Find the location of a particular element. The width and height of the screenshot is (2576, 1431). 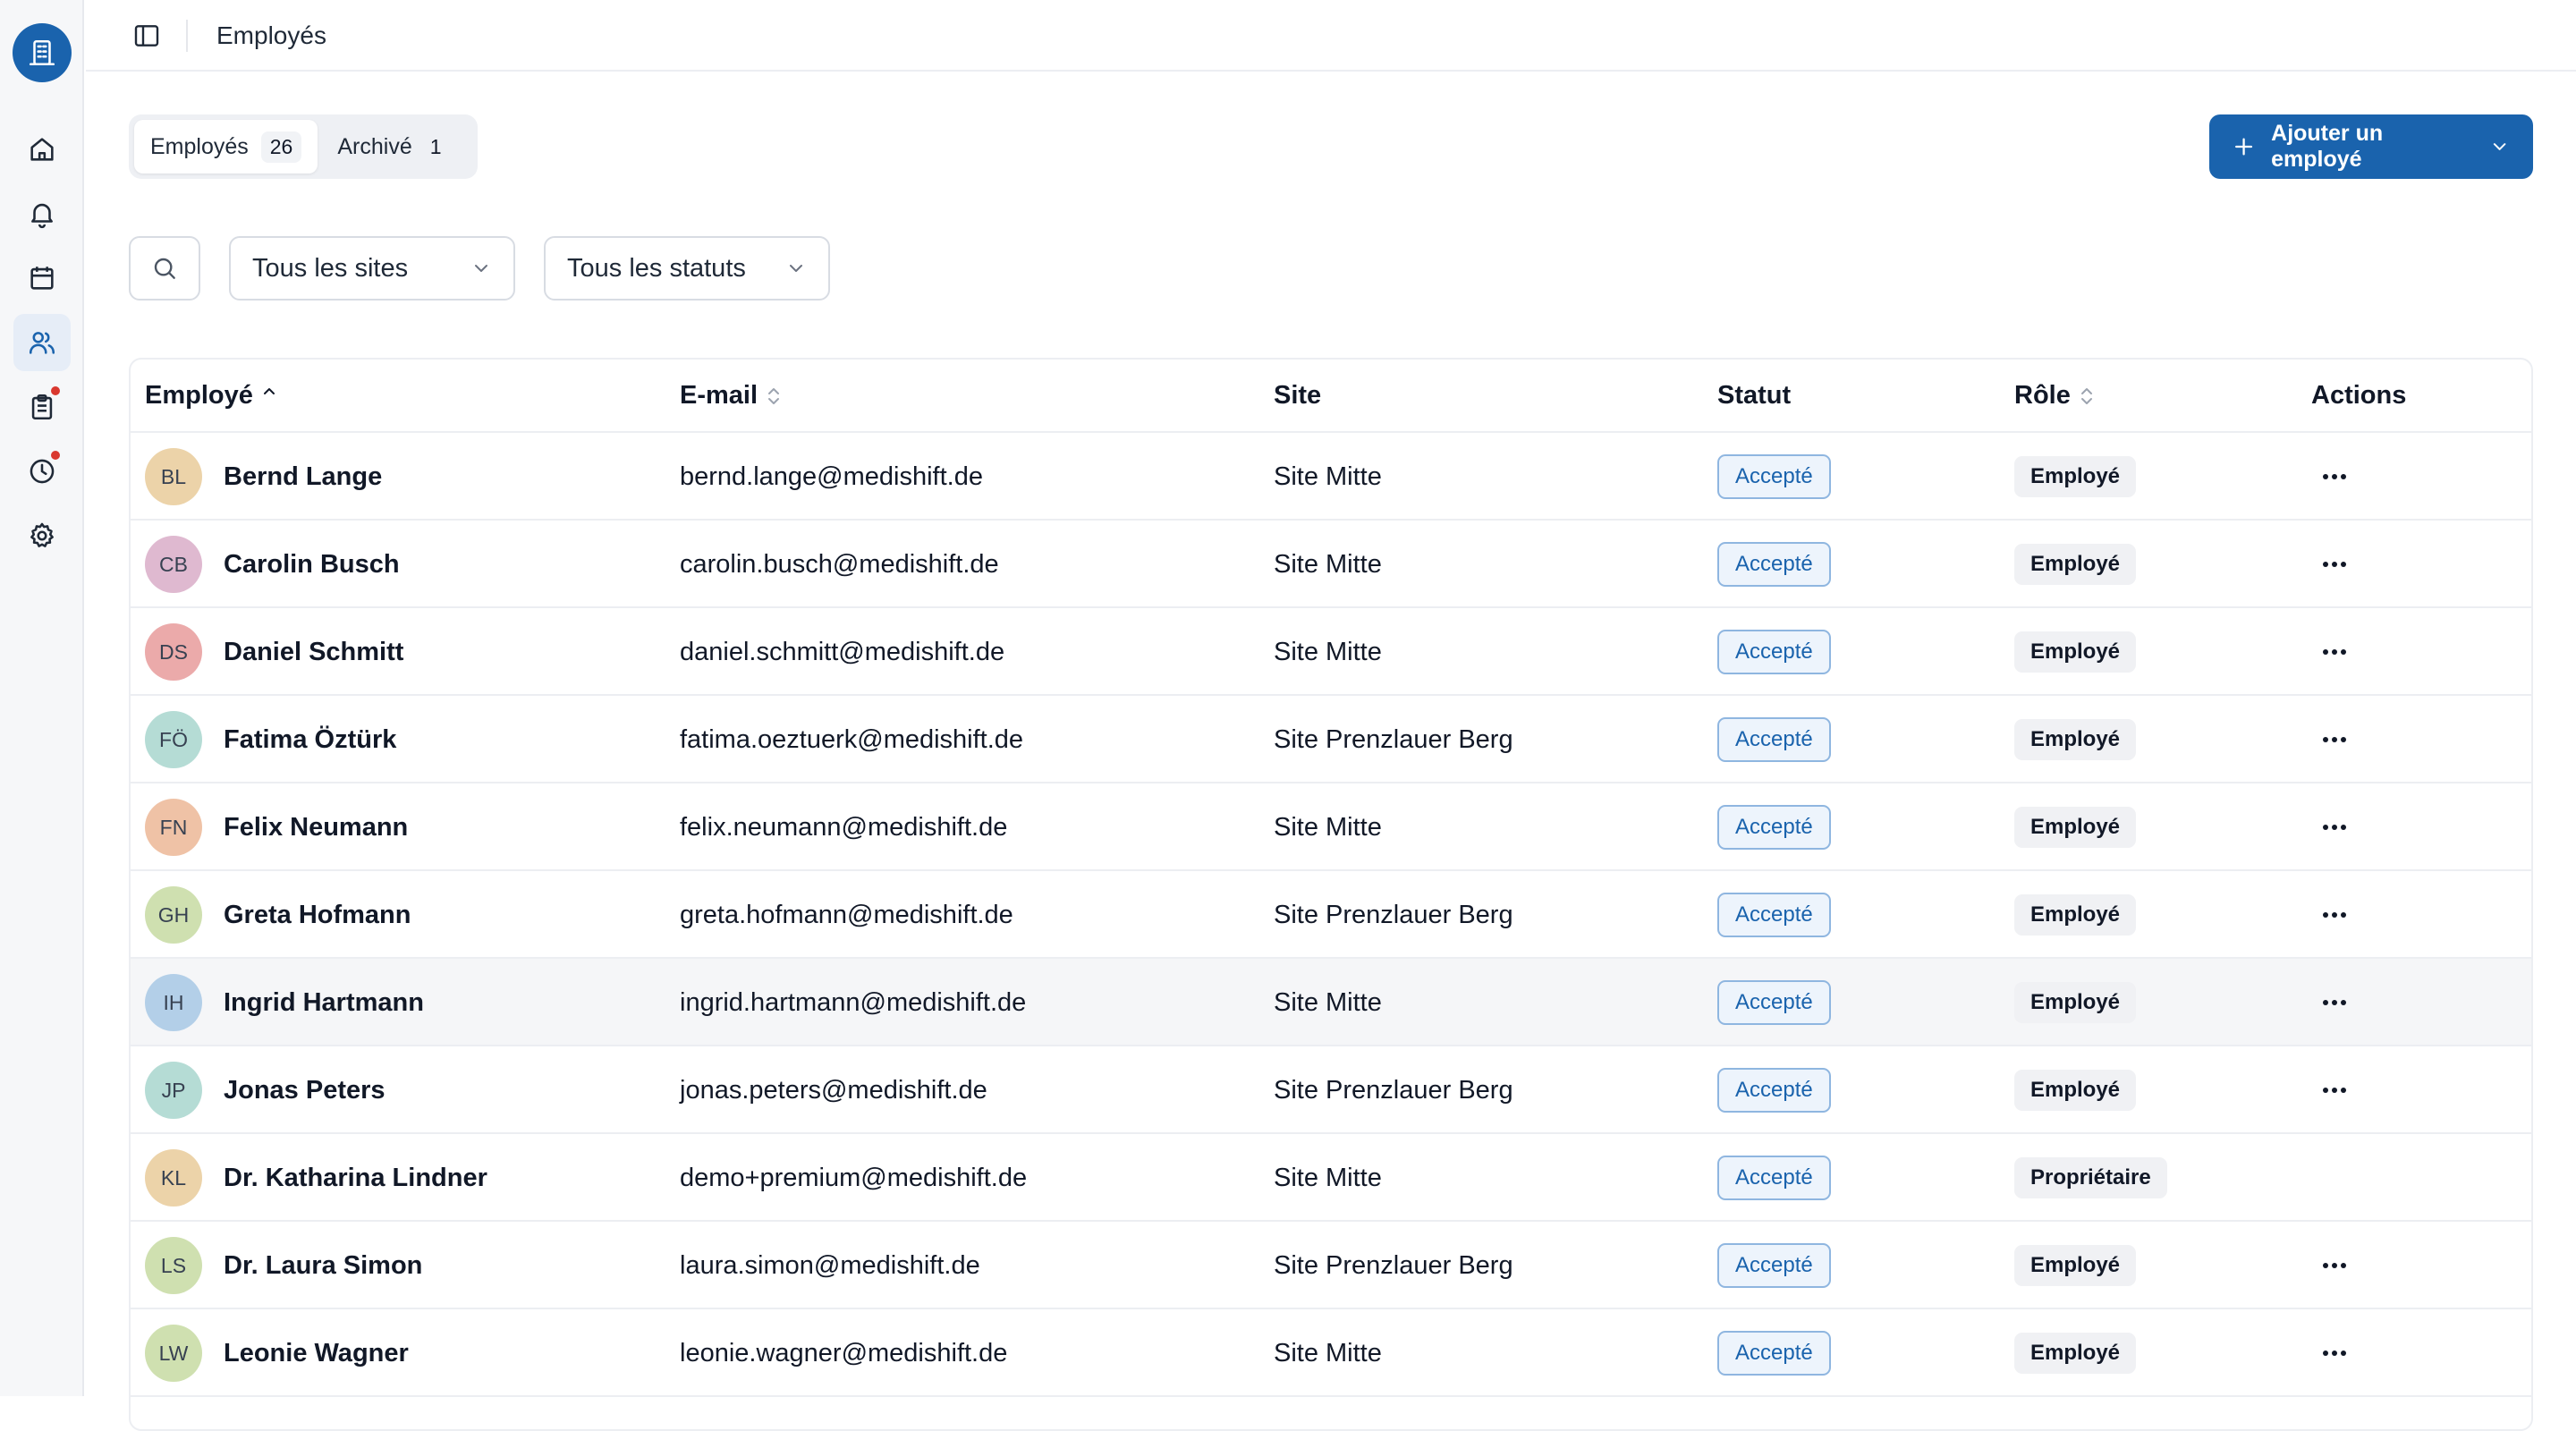

building-icon is located at coordinates (42, 53).